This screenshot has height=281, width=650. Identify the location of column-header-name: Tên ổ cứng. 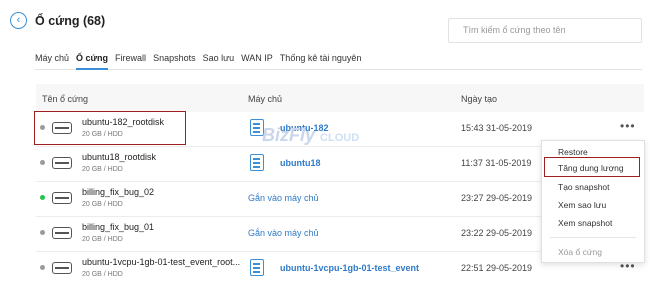
(65, 99).